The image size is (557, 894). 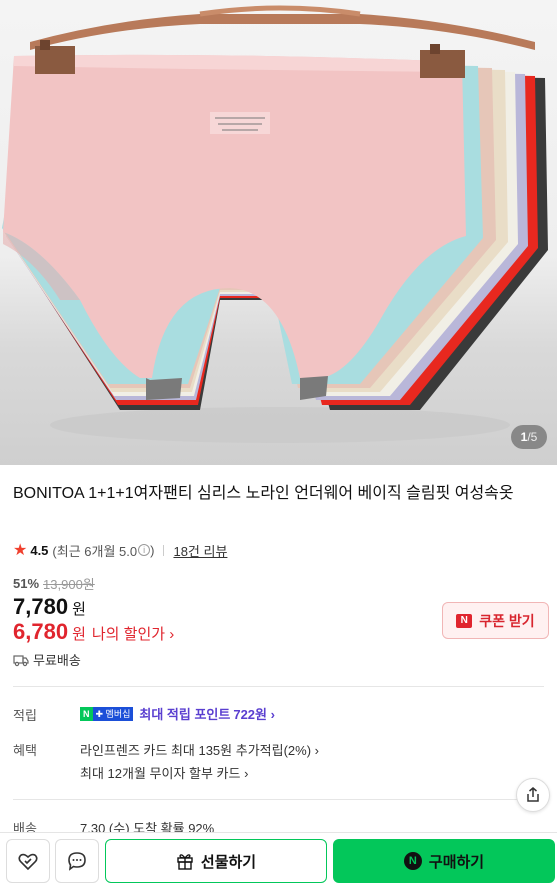 I want to click on wishlist-button, so click(x=28, y=861).